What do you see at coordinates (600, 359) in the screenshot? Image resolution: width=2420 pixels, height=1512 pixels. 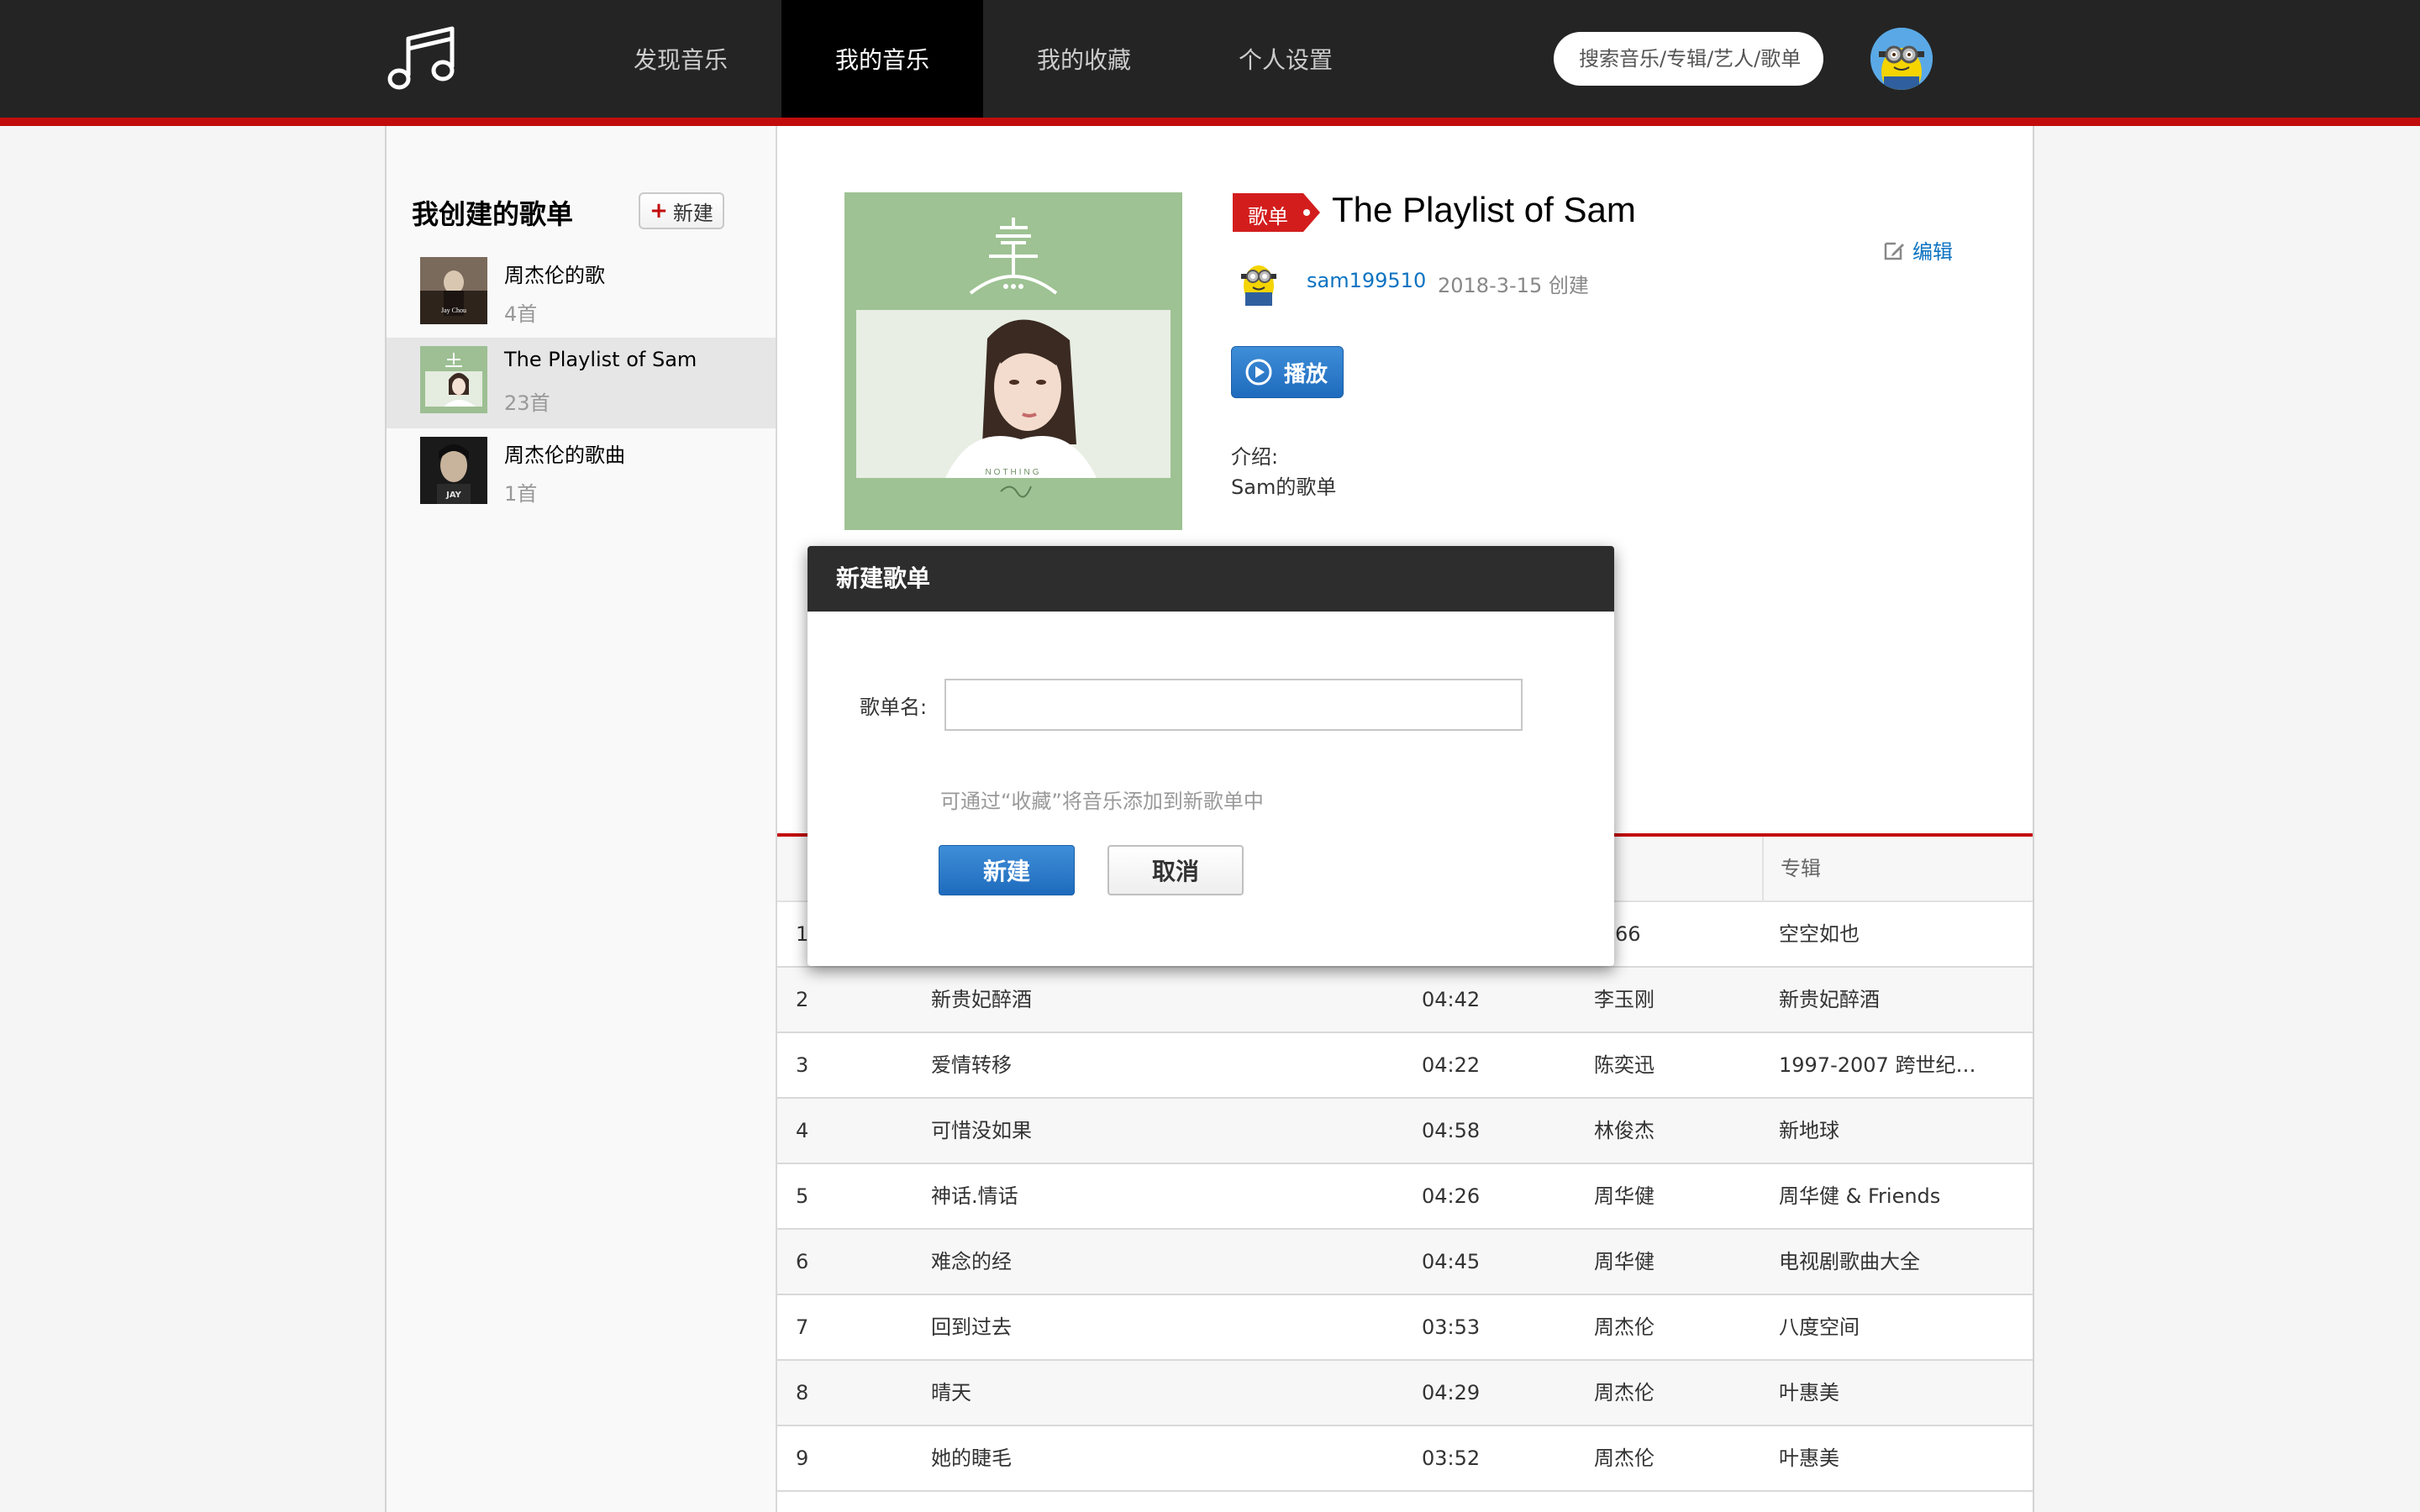 I see `playlist-name: The Playlist of Sam` at bounding box center [600, 359].